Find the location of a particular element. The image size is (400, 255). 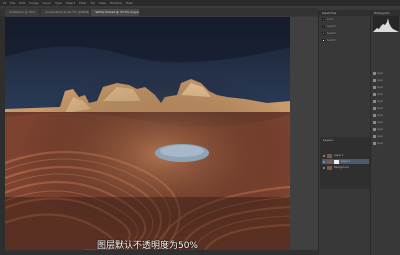

swatch-row: Color is located at coordinates (344, 19).